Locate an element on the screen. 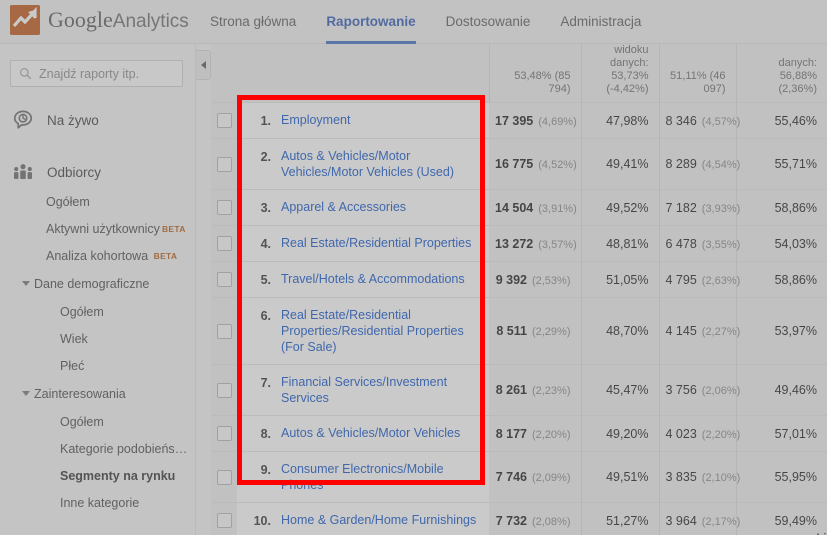 Image resolution: width=827 pixels, height=535 pixels. row-dimension-cell: 1. Employment is located at coordinates (363, 120).